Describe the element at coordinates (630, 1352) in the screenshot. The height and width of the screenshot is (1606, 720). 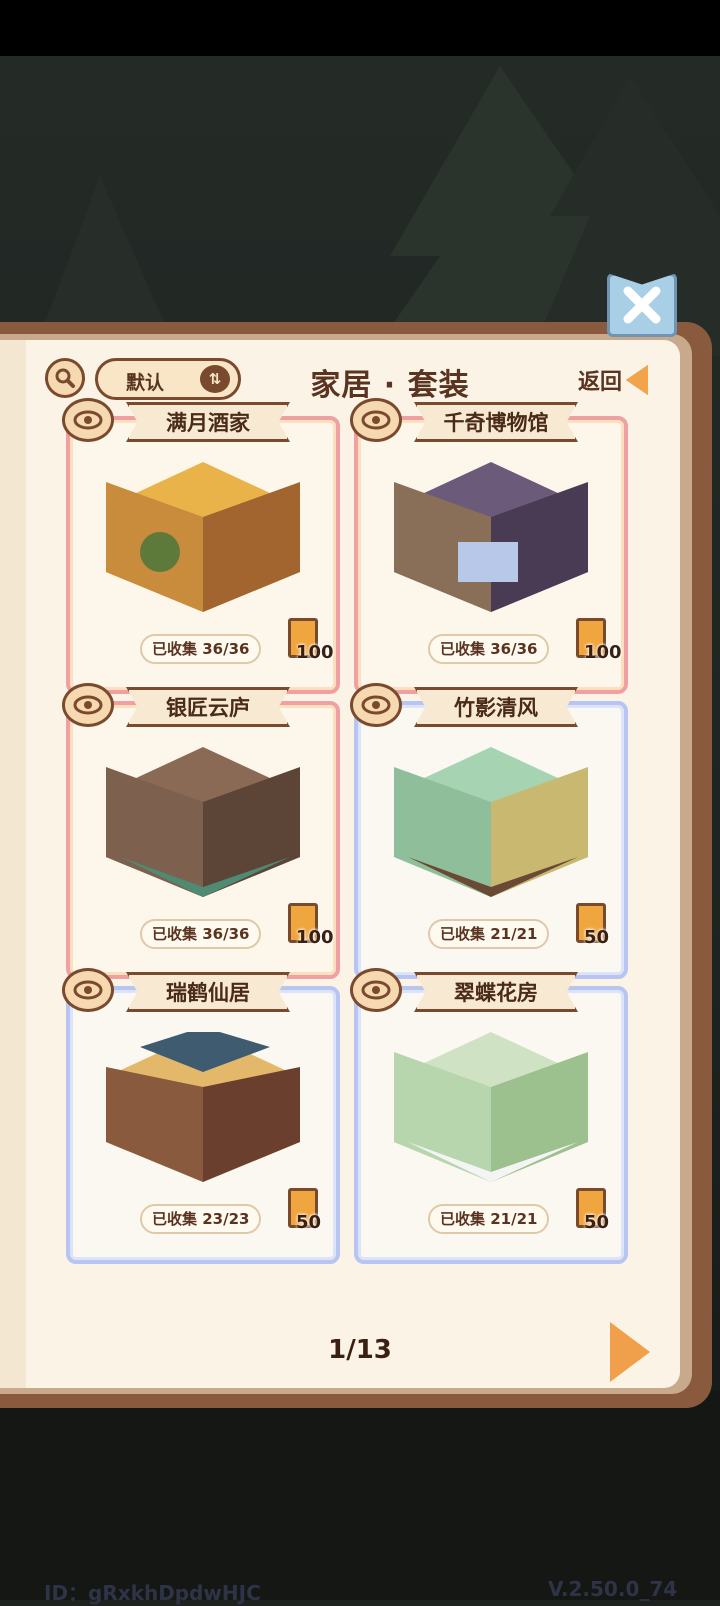
I see `next-page-button` at that location.